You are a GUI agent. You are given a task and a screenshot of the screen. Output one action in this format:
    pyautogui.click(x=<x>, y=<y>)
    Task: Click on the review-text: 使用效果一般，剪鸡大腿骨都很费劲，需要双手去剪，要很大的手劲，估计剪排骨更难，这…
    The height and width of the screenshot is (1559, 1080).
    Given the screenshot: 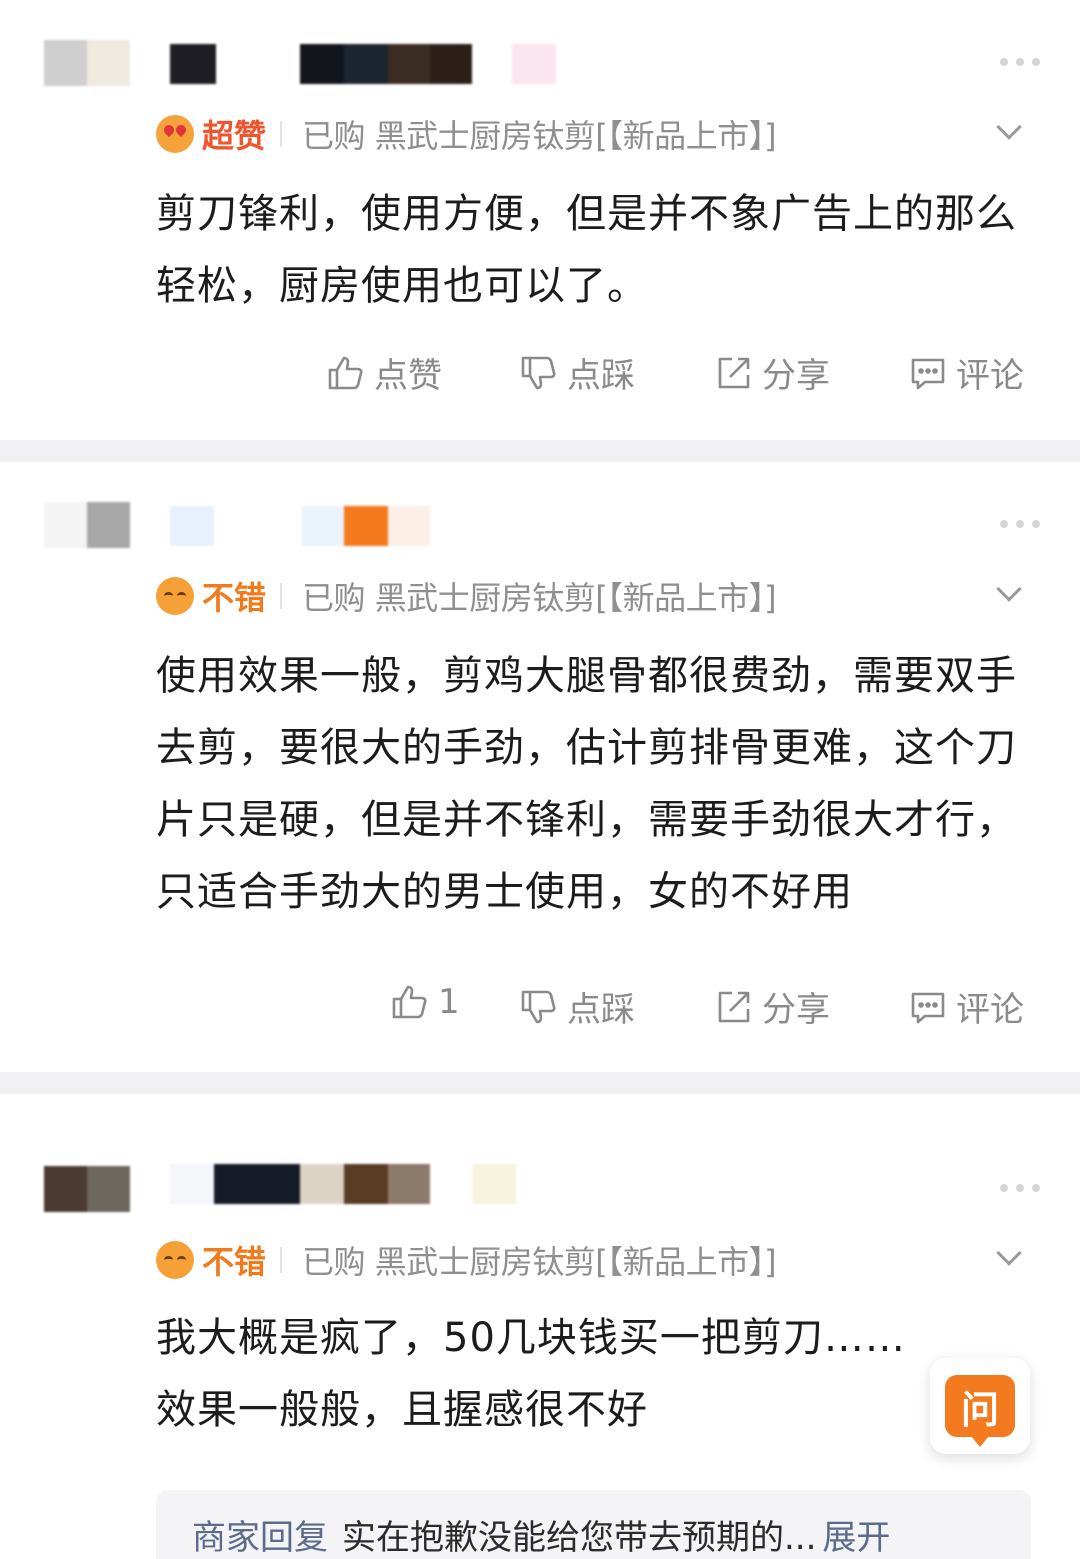 What is the action you would take?
    pyautogui.click(x=586, y=784)
    